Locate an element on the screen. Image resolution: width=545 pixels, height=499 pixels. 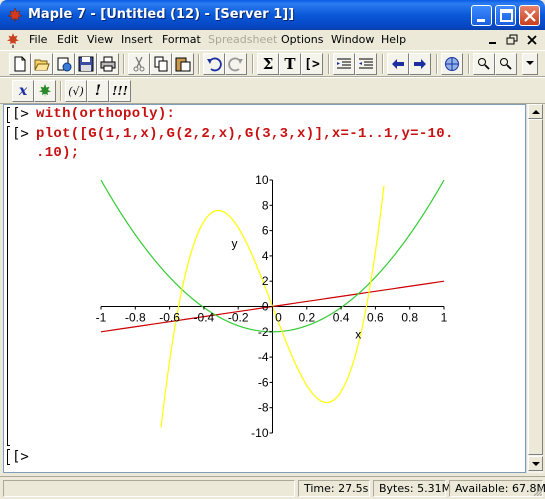
scroll-down-button is located at coordinates (535, 463).